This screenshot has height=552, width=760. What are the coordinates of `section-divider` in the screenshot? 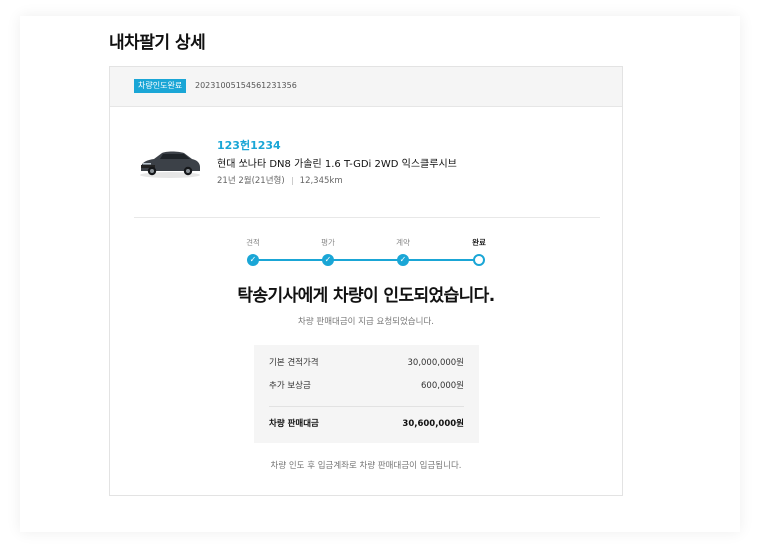 It's located at (367, 217).